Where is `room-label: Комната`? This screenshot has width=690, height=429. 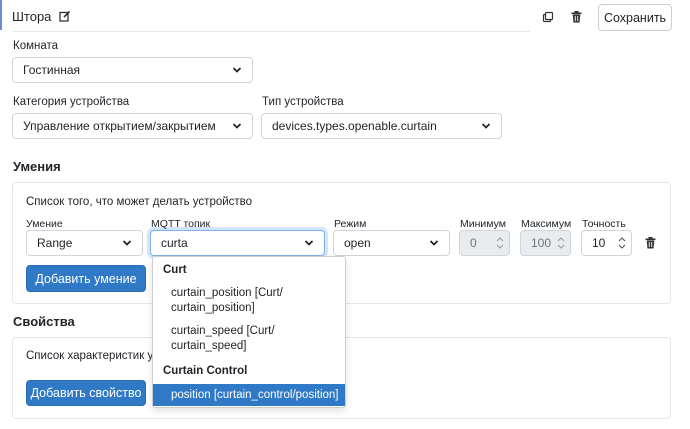 room-label: Комната is located at coordinates (36, 46).